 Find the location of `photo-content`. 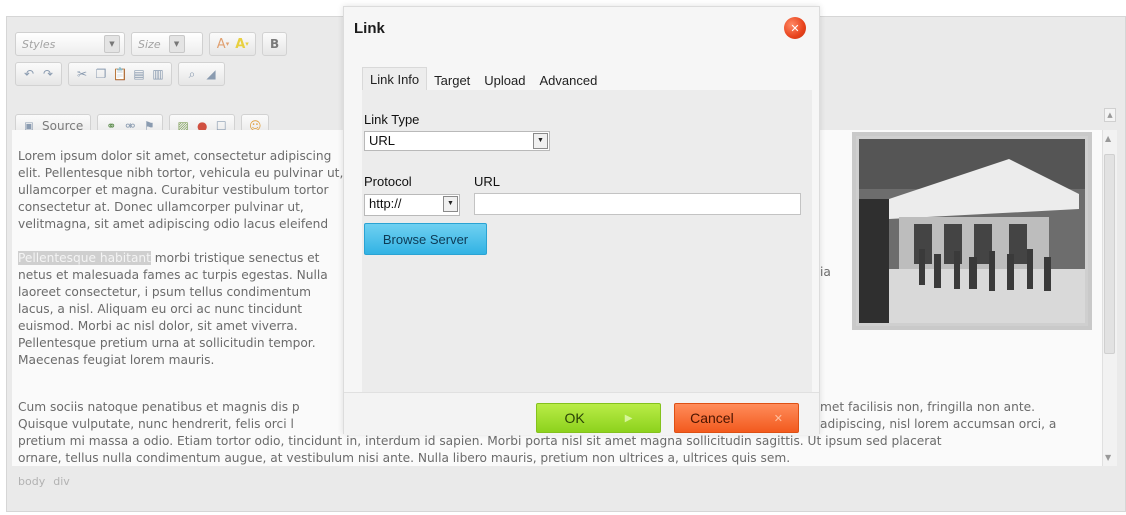

photo-content is located at coordinates (972, 231).